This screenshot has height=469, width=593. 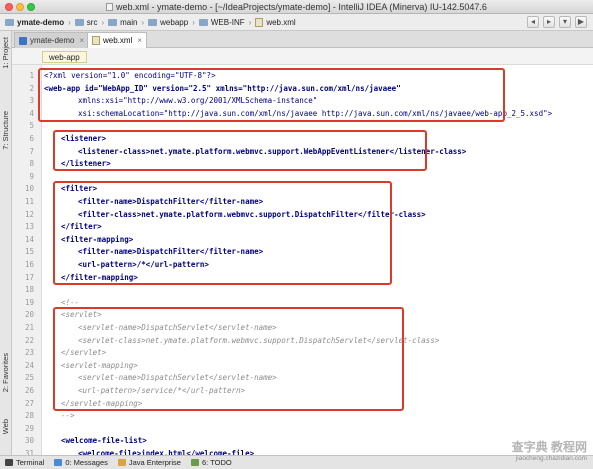 I want to click on breadcrumb-label: src, so click(x=92, y=22).